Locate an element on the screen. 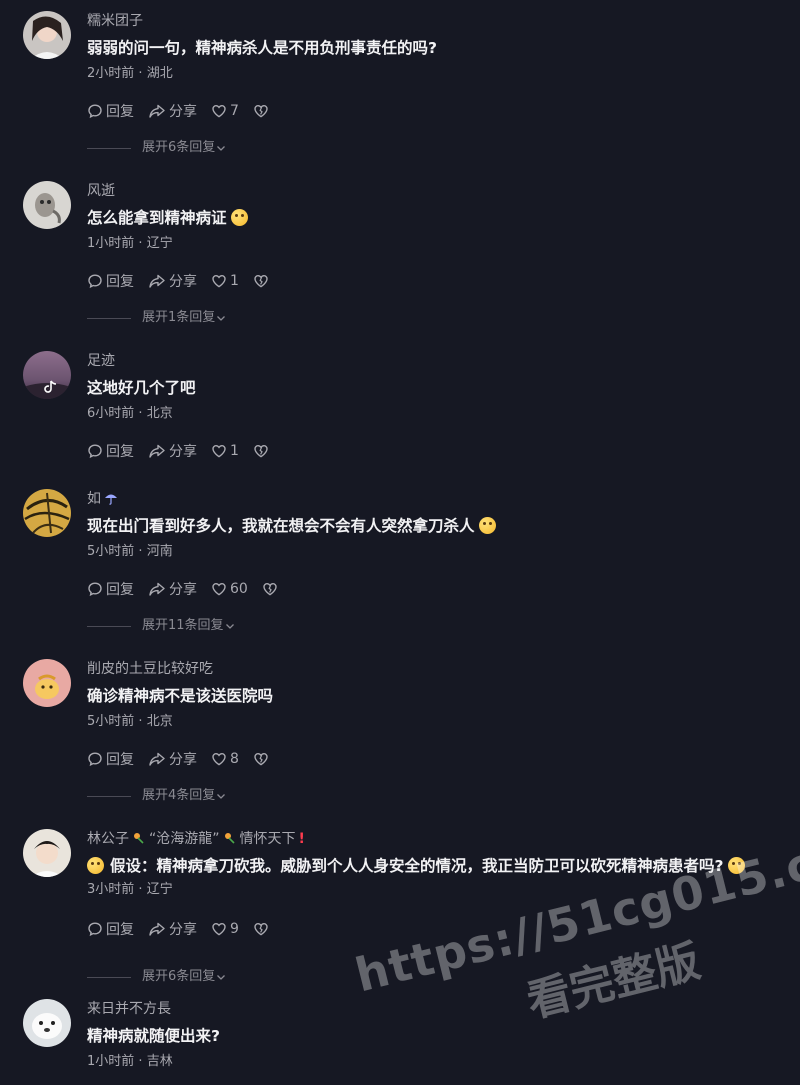  comment-meta: 6小时前 · 北京 is located at coordinates (130, 413).